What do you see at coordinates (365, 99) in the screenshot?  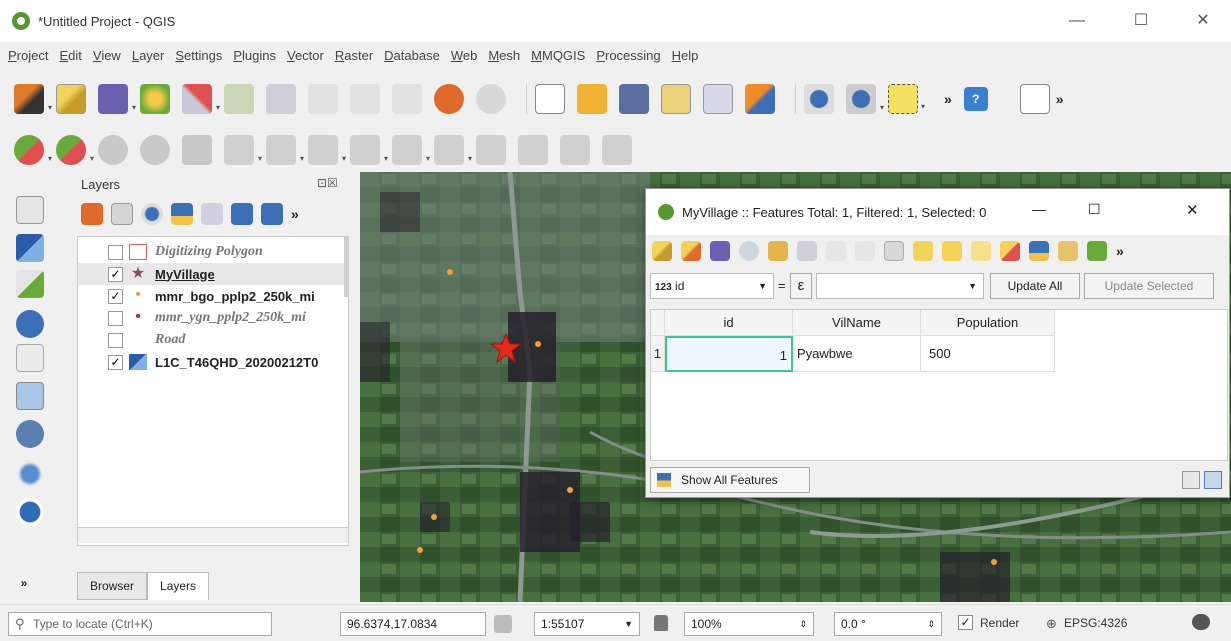 I see `copy-features-icon` at bounding box center [365, 99].